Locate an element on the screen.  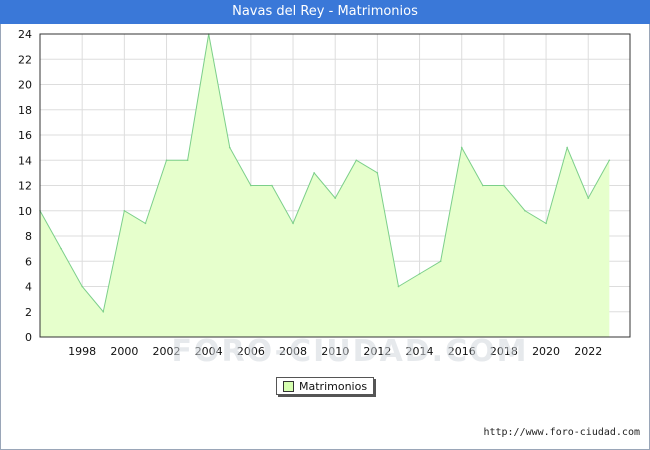
x-tick-label: 2004 is located at coordinates (209, 351).